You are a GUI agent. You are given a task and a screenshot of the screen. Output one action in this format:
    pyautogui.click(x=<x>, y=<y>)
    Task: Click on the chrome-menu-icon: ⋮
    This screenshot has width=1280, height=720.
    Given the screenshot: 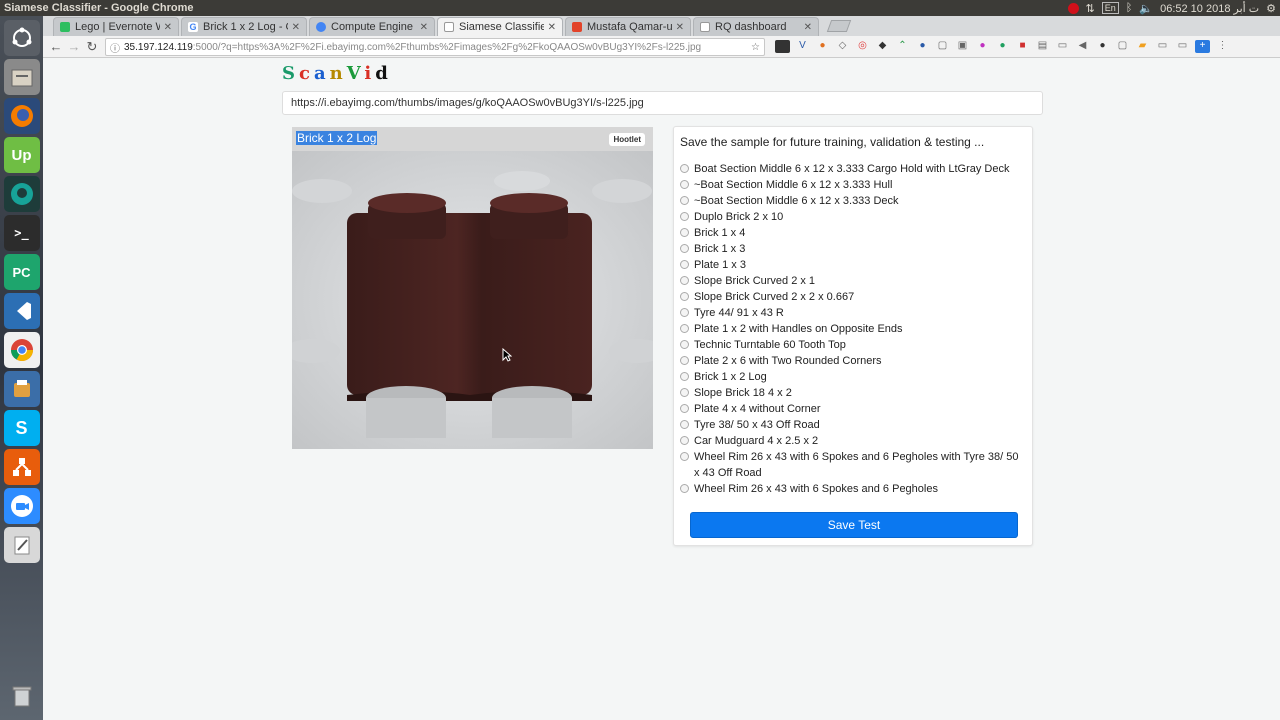 What is the action you would take?
    pyautogui.click(x=1222, y=46)
    